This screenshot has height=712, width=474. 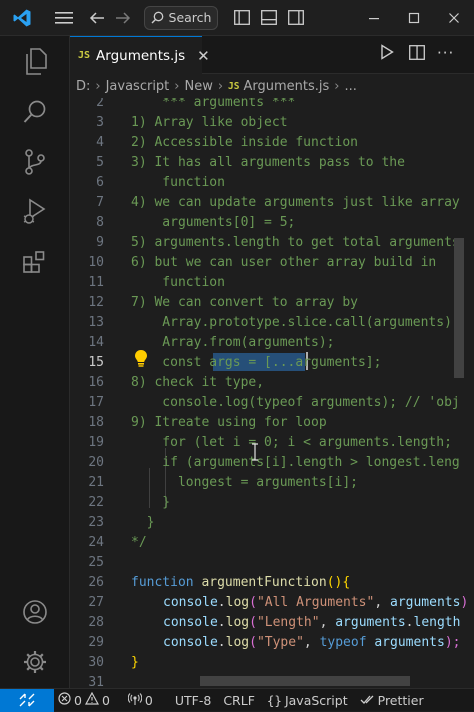 What do you see at coordinates (305, 681) in the screenshot?
I see `horizontal-scrollbar` at bounding box center [305, 681].